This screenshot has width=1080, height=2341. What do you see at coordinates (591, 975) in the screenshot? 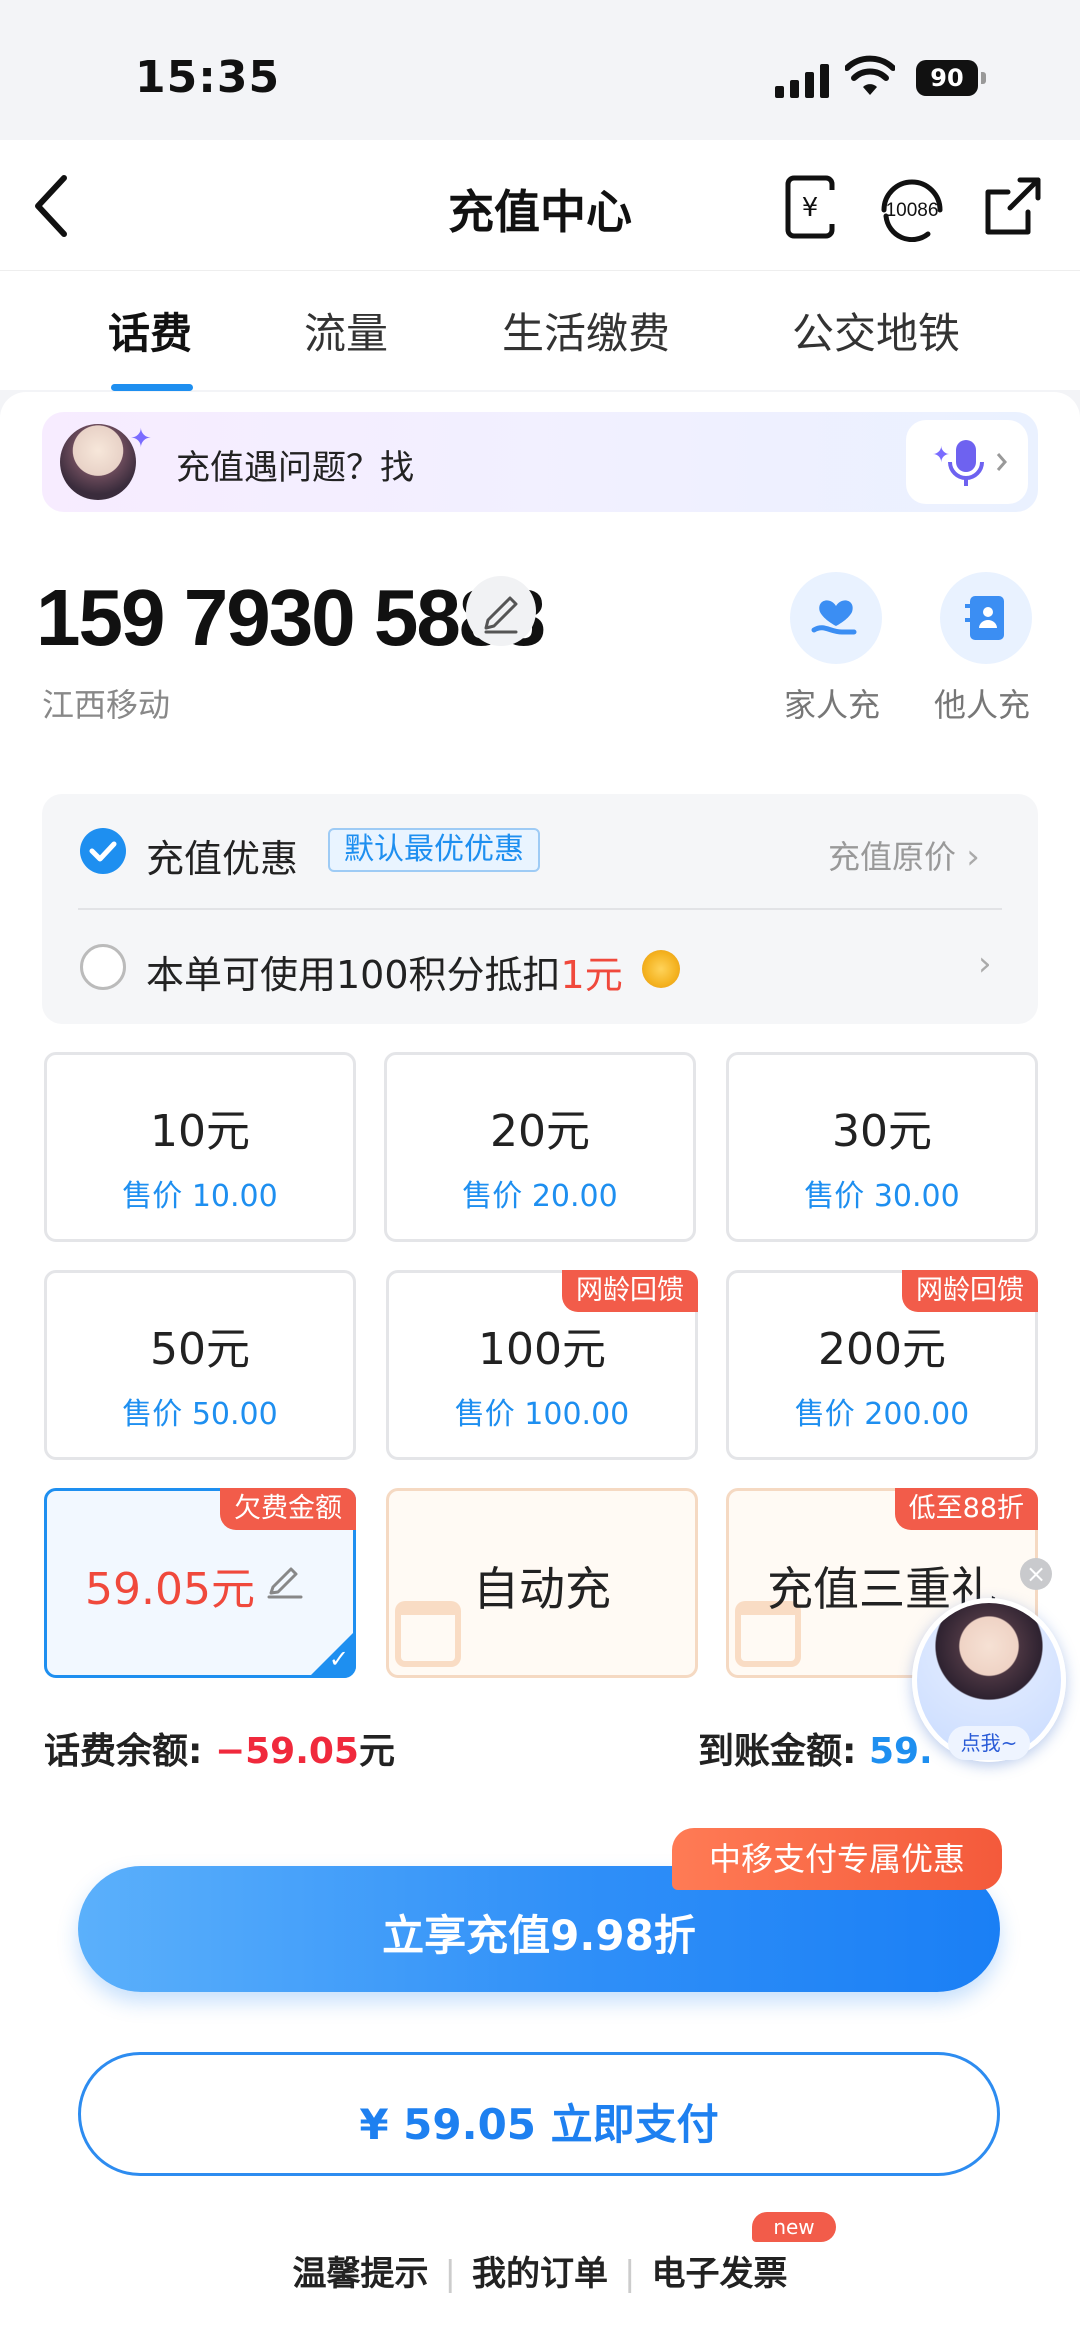
I see `points-amount: 1元` at bounding box center [591, 975].